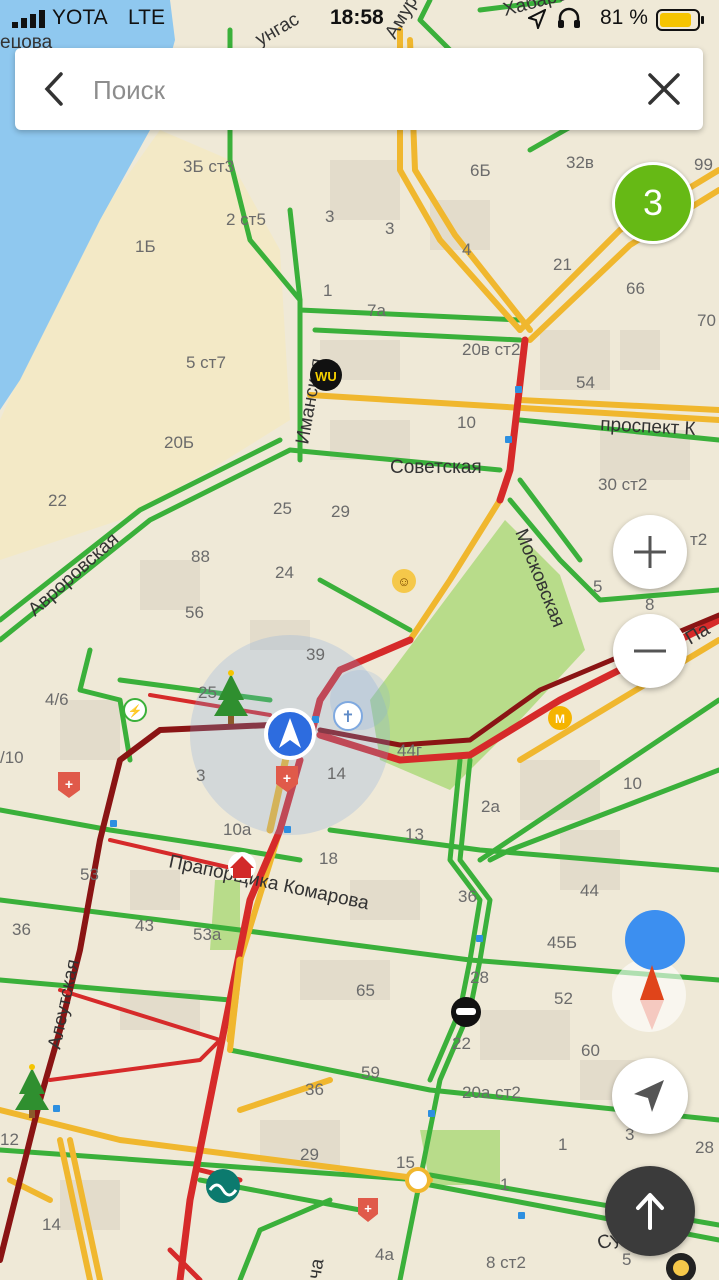 The height and width of the screenshot is (1280, 719). What do you see at coordinates (649, 604) in the screenshot?
I see `house-number: 8` at bounding box center [649, 604].